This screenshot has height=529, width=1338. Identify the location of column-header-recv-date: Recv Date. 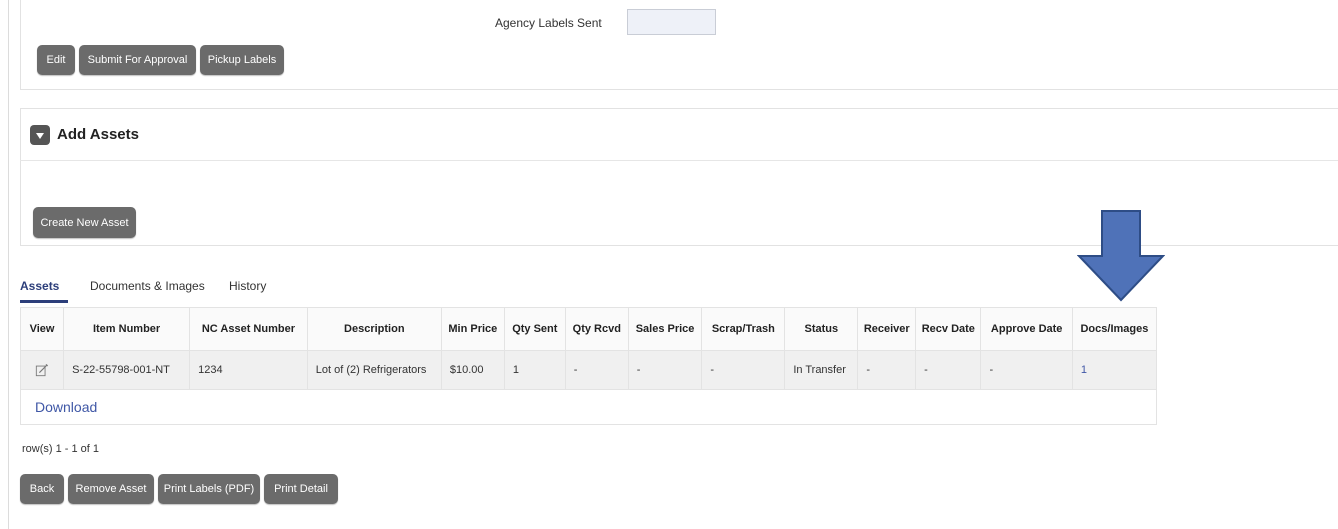
(948, 329).